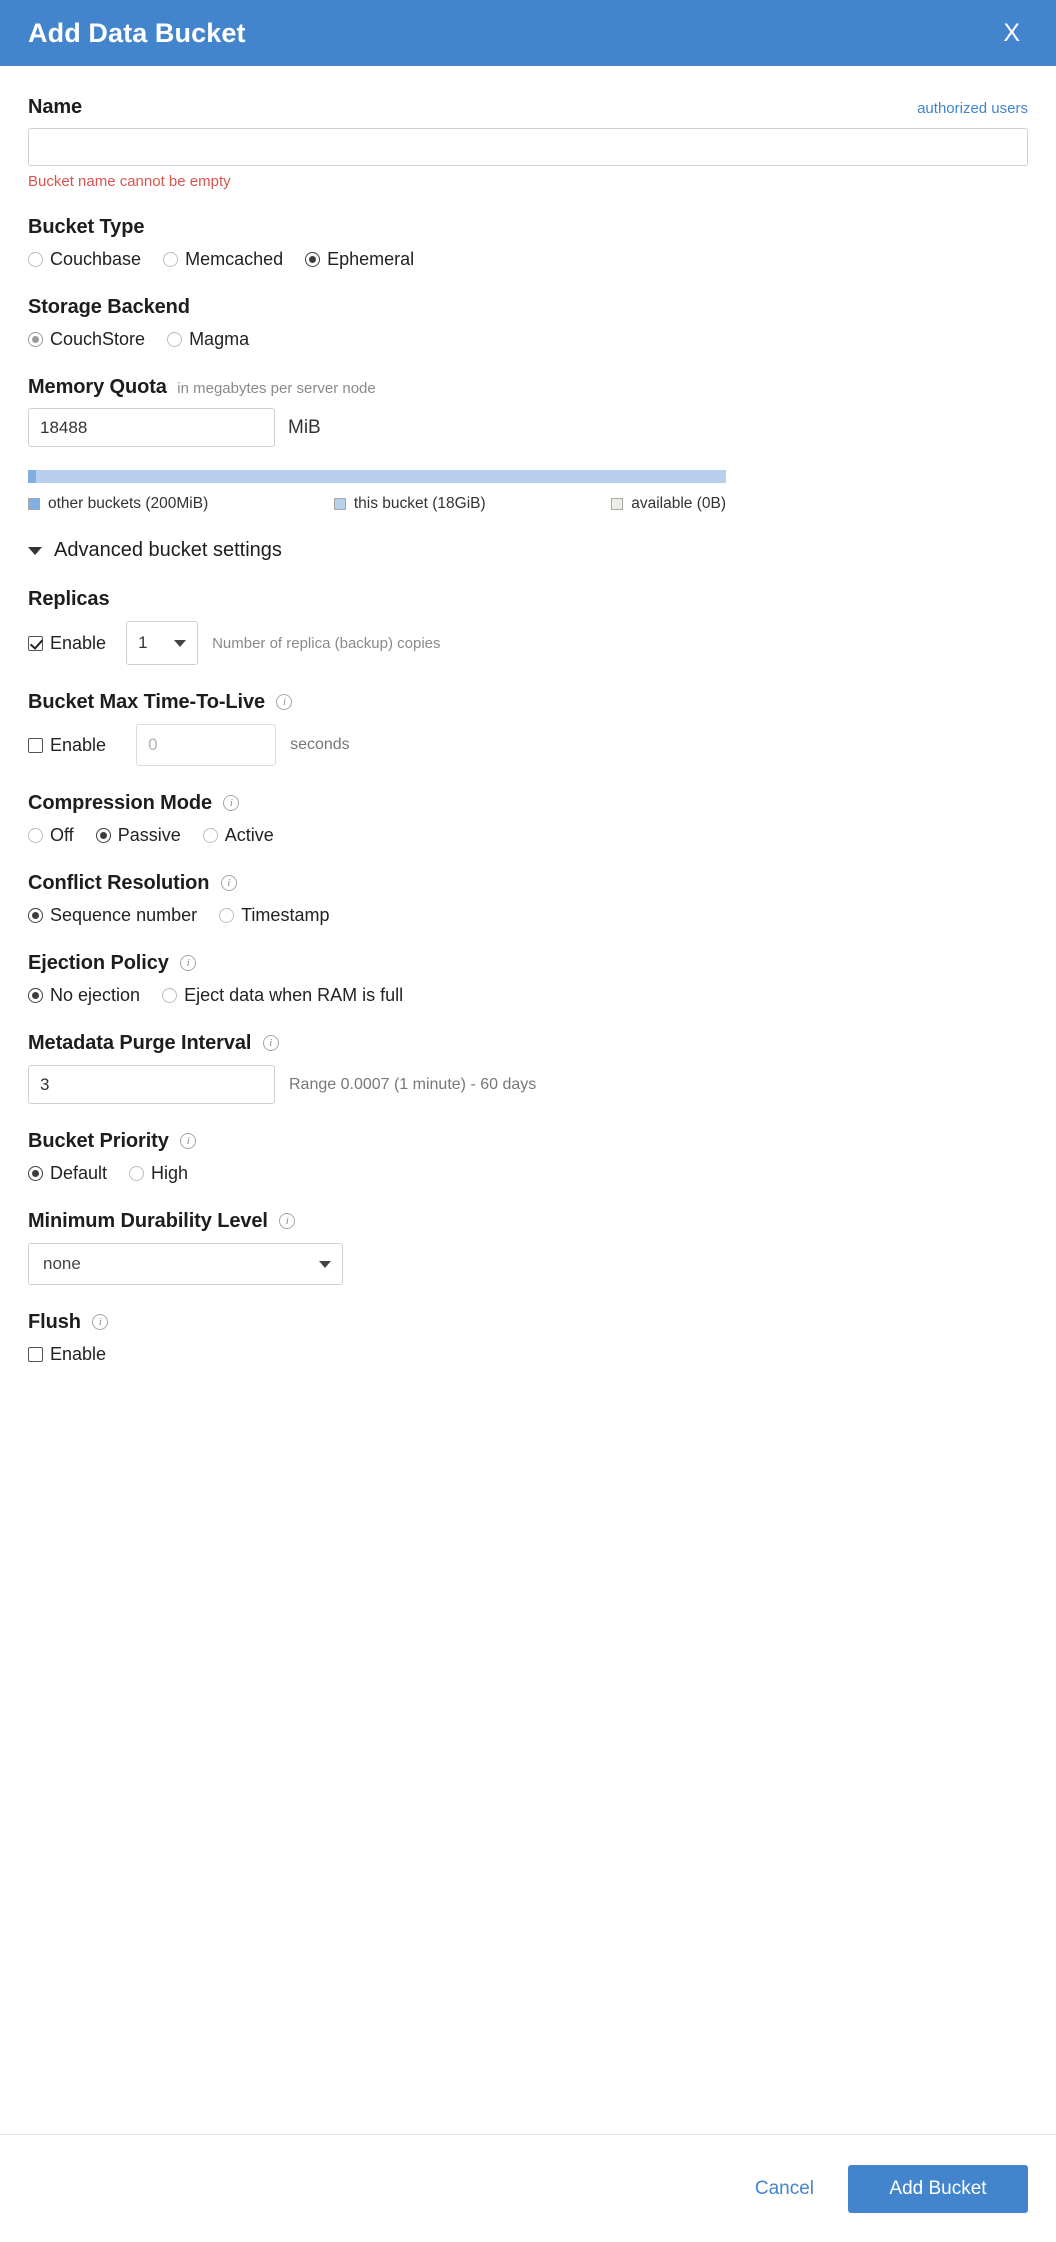 Image resolution: width=1056 pixels, height=2242 pixels. I want to click on radio-label: Sequence number, so click(124, 915).